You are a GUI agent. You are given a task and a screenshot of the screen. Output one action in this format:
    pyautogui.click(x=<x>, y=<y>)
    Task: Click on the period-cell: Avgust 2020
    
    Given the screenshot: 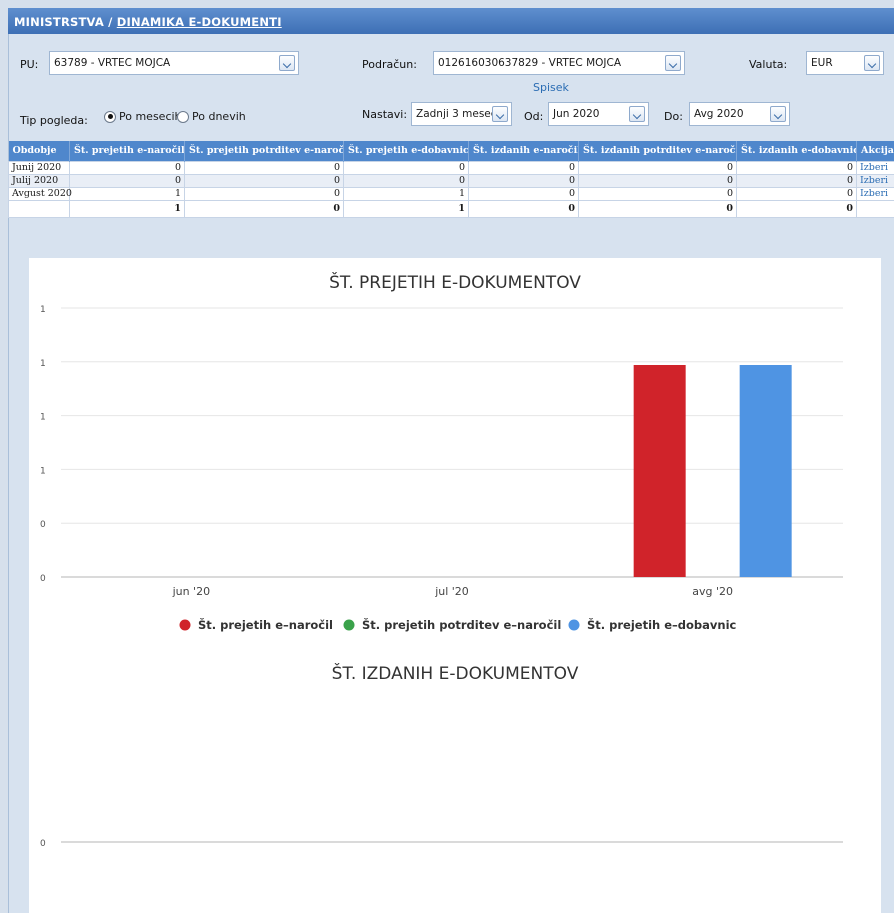 What is the action you would take?
    pyautogui.click(x=40, y=193)
    